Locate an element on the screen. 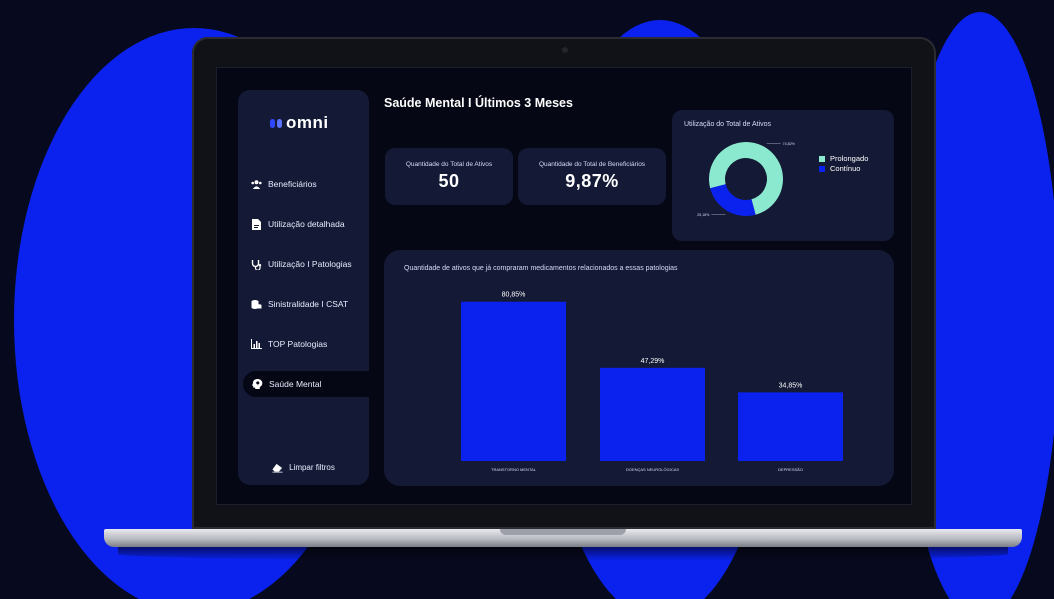  kpi-label: Quantidade do Total de Beneficiários is located at coordinates (592, 164).